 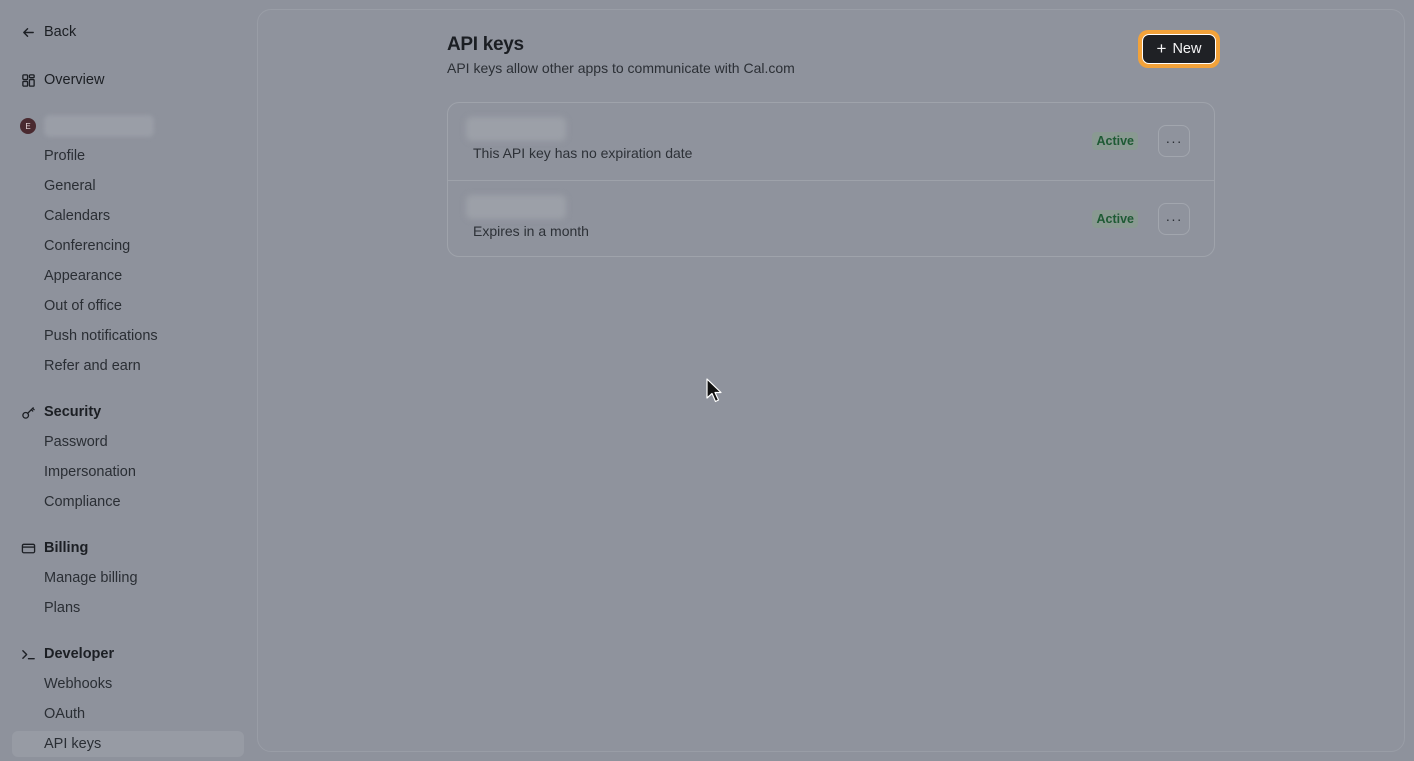 I want to click on sidebar-item-out-of-office: Out of office, so click(x=83, y=306).